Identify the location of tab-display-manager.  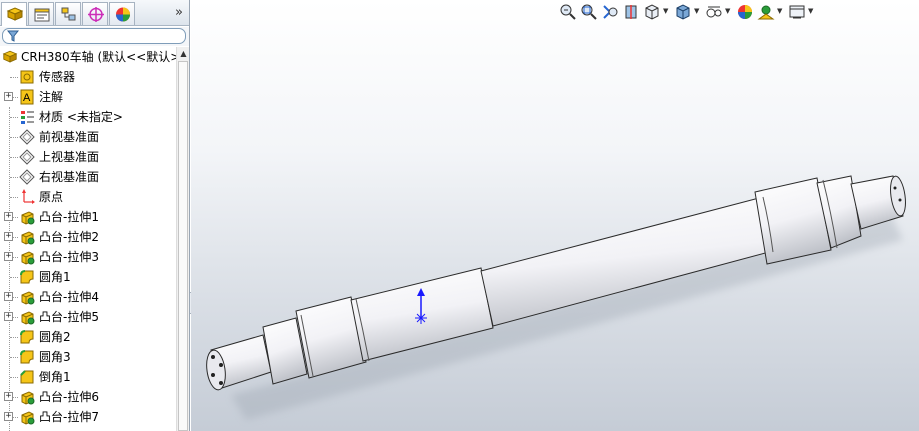
(122, 13).